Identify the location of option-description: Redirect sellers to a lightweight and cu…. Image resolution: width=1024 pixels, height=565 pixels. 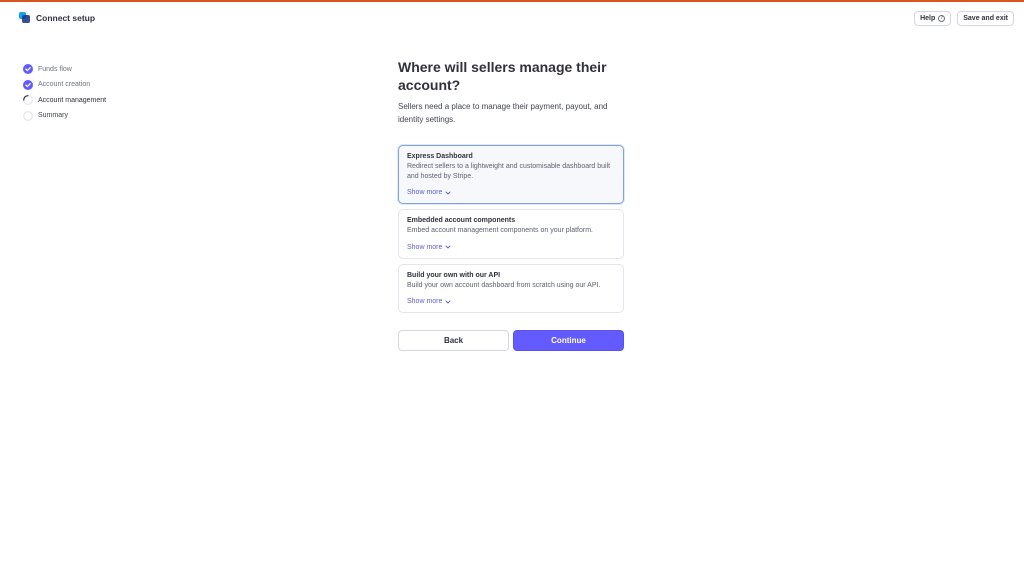
(509, 171).